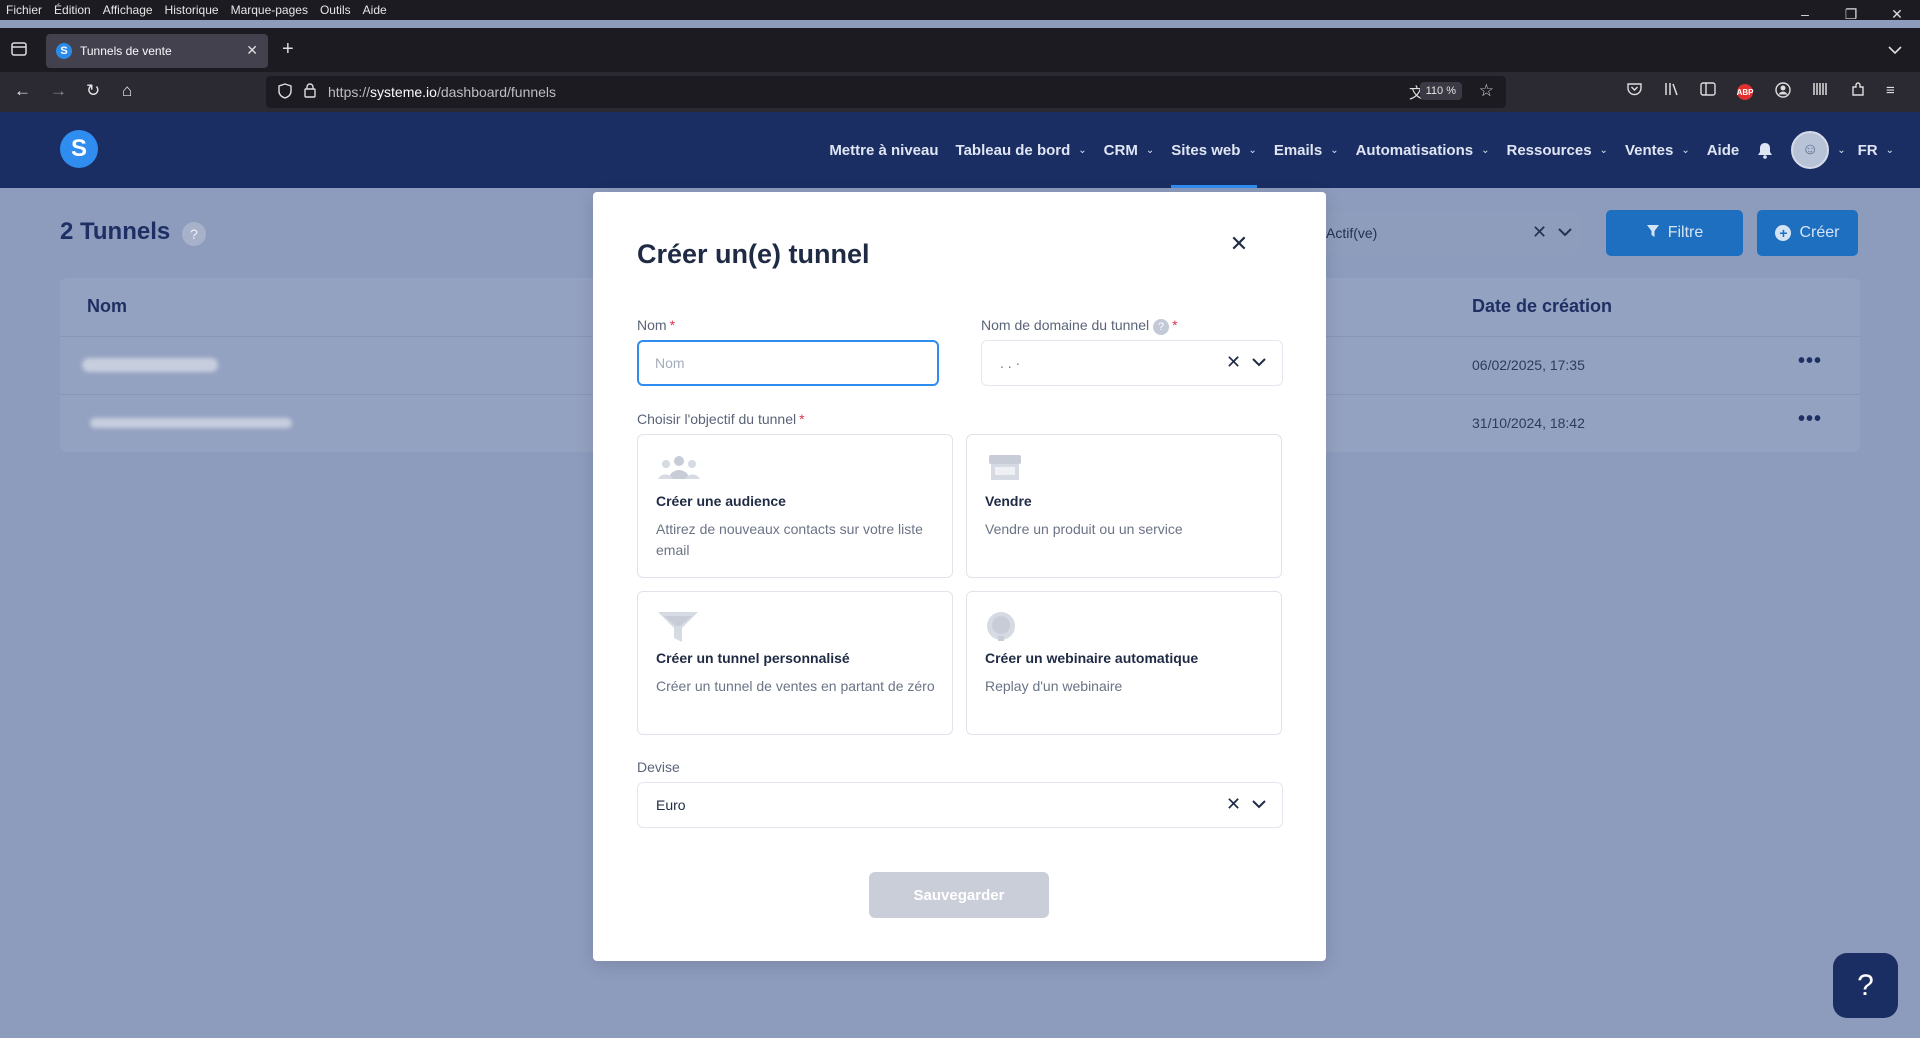 This screenshot has width=1920, height=1038. What do you see at coordinates (1657, 150) in the screenshot?
I see `nav-ventes: Ventes ⌄` at bounding box center [1657, 150].